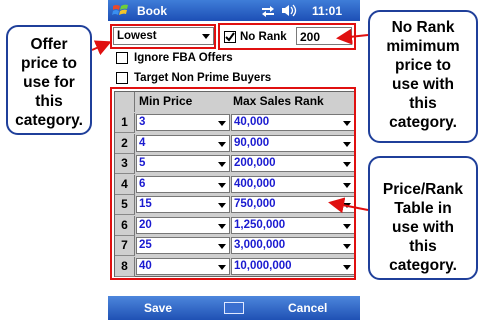  What do you see at coordinates (307, 308) in the screenshot?
I see `cancel-button: Cancel` at bounding box center [307, 308].